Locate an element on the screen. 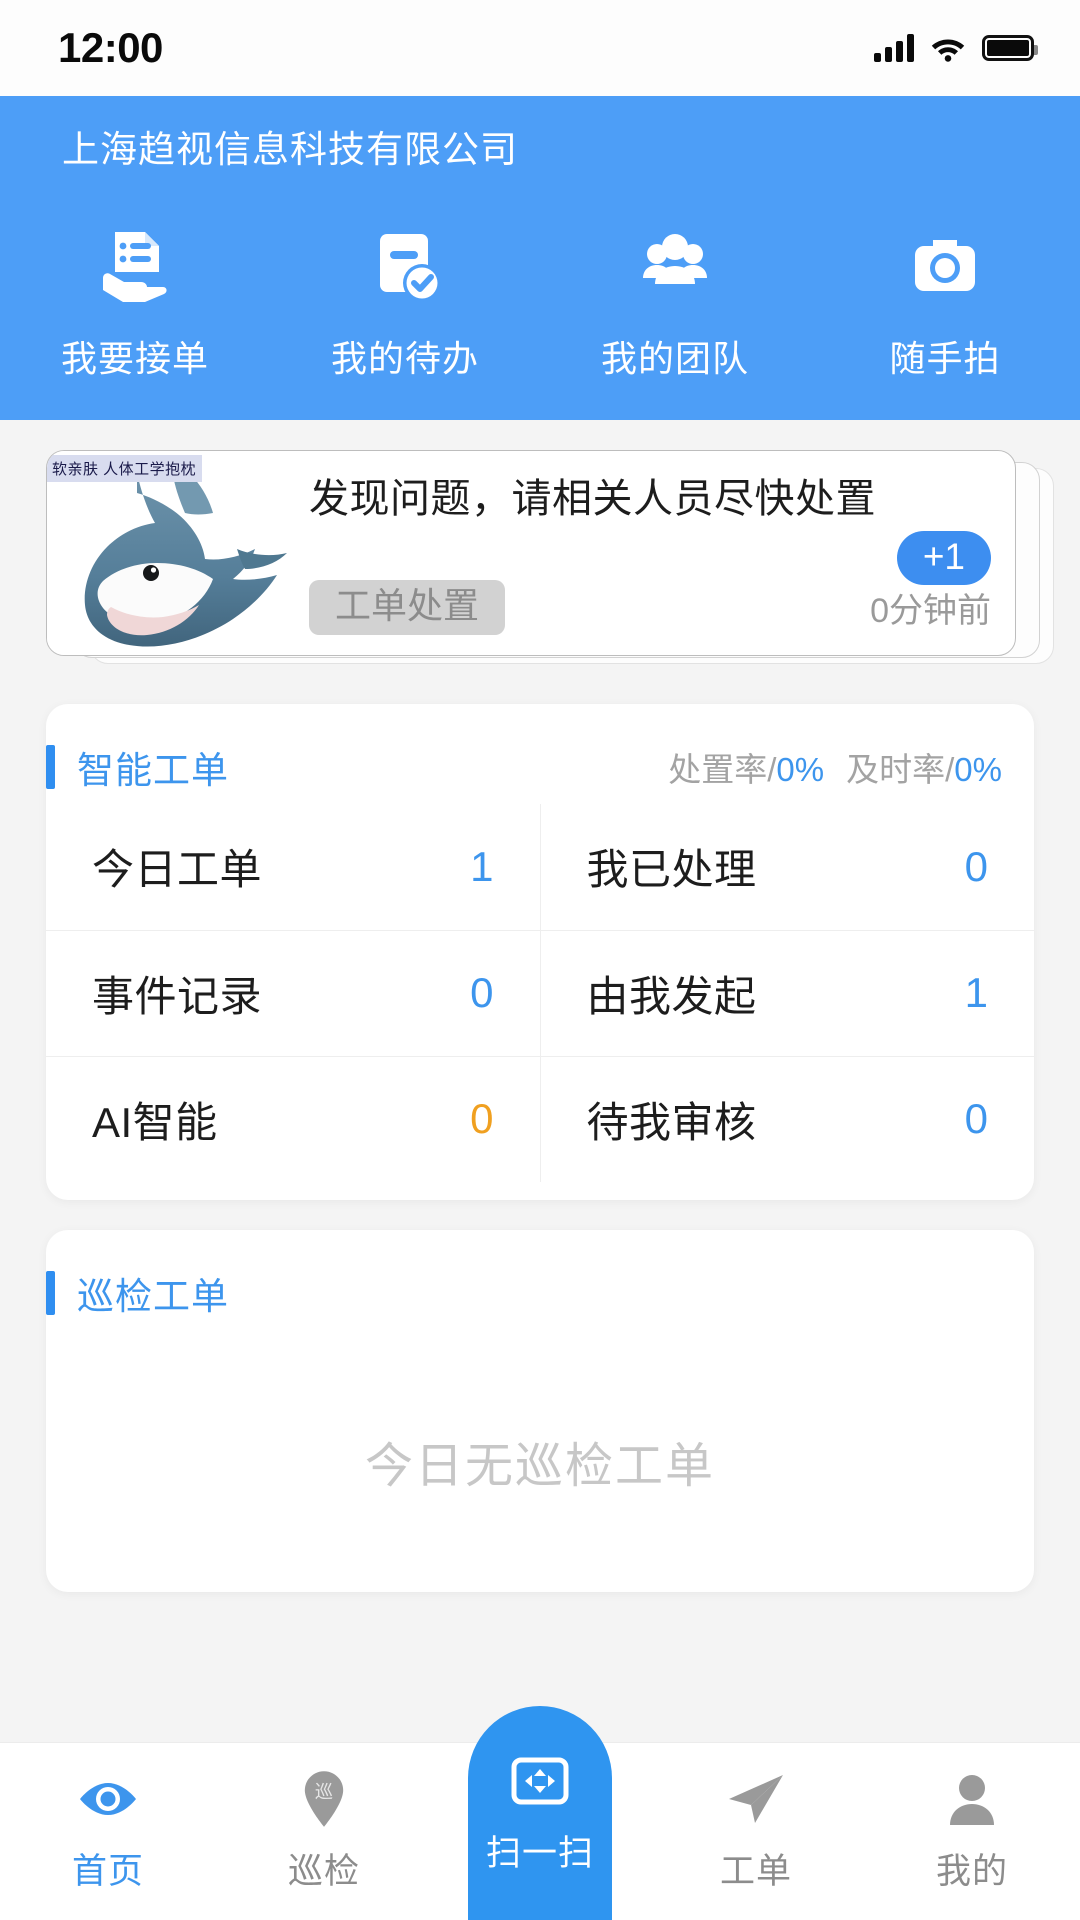 This screenshot has height=1920, width=1080. eye-icon is located at coordinates (108, 1799).